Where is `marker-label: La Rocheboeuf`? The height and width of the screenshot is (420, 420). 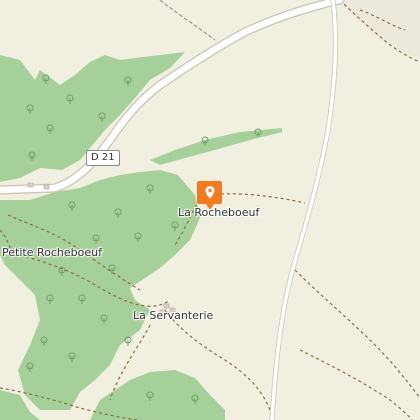 marker-label: La Rocheboeuf is located at coordinates (218, 212).